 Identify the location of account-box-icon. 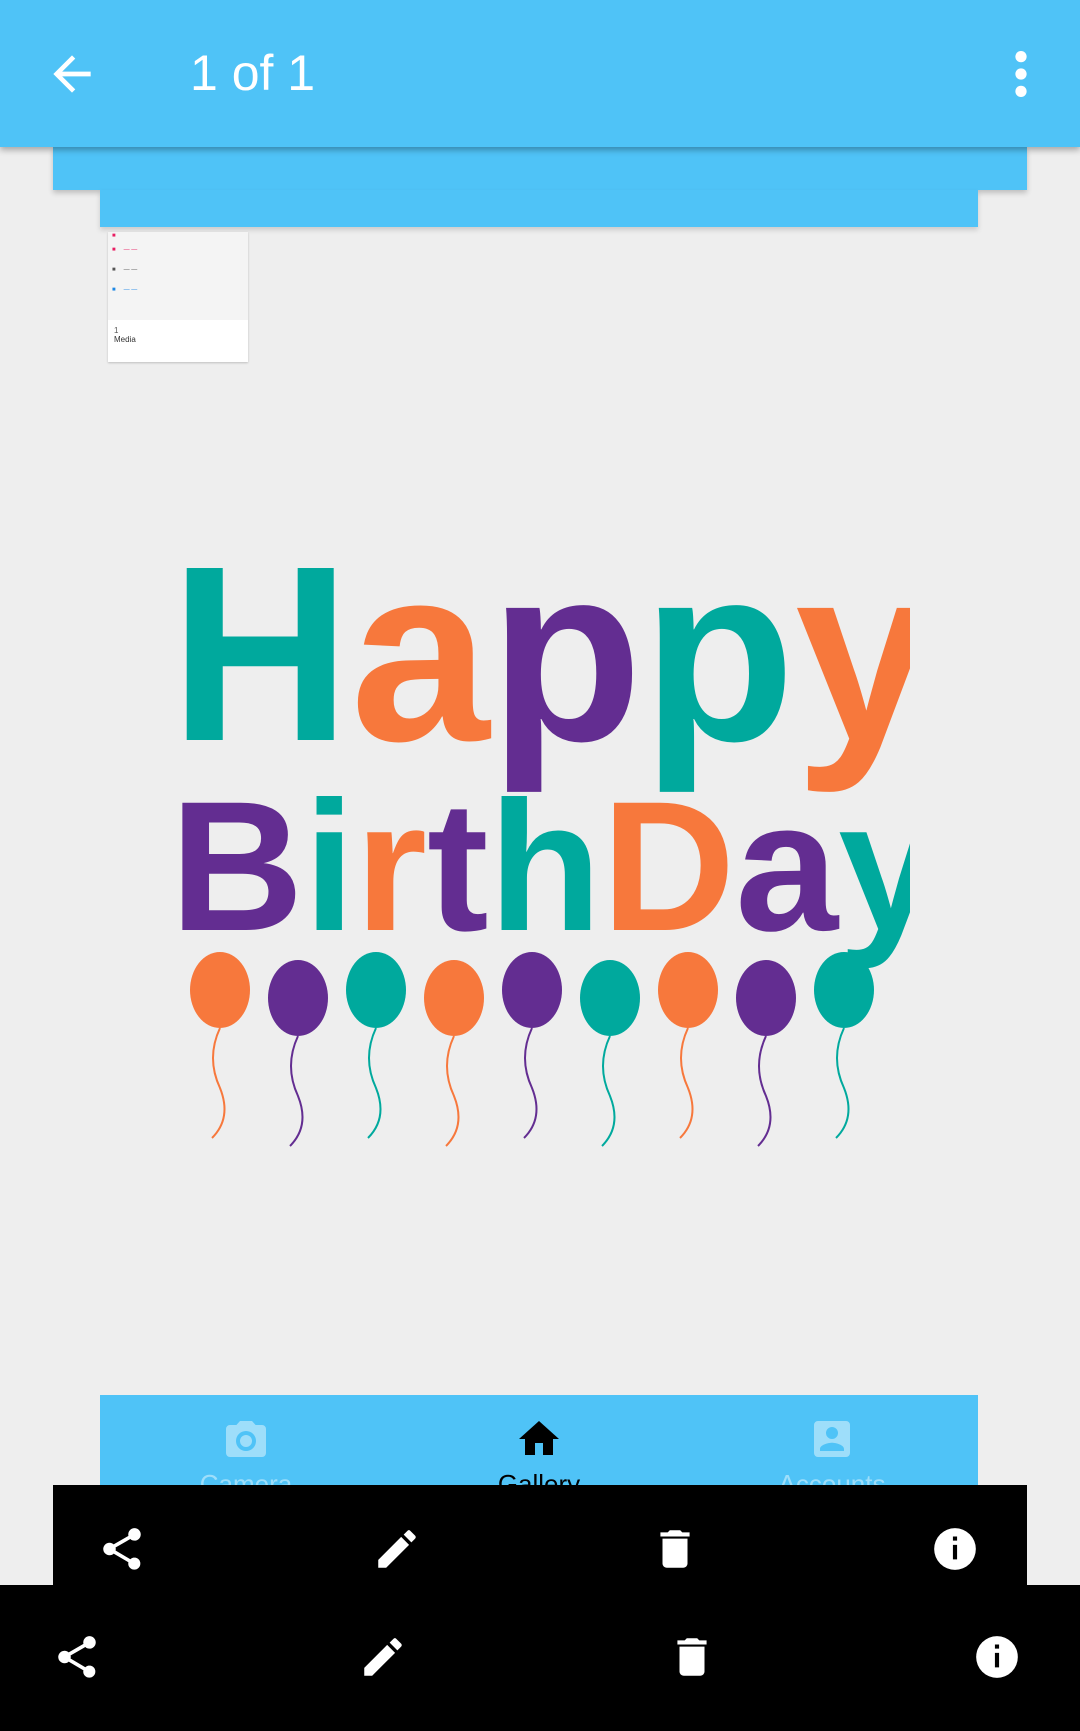
(832, 1439).